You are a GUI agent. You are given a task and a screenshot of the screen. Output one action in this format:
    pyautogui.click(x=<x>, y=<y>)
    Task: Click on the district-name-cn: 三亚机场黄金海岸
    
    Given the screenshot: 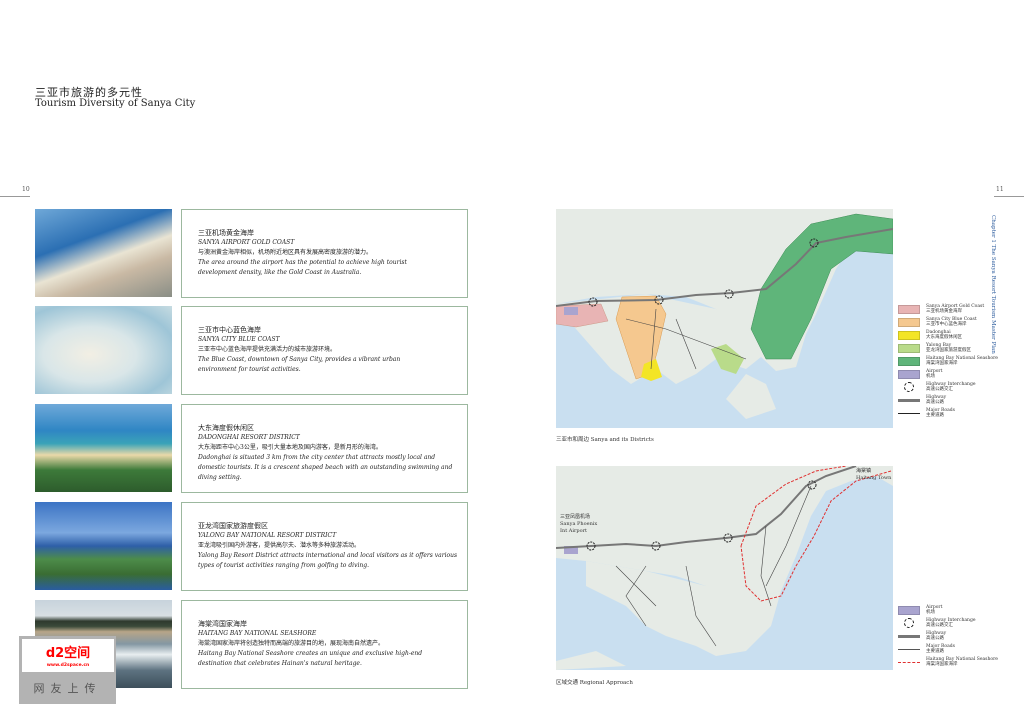 What is the action you would take?
    pyautogui.click(x=226, y=233)
    